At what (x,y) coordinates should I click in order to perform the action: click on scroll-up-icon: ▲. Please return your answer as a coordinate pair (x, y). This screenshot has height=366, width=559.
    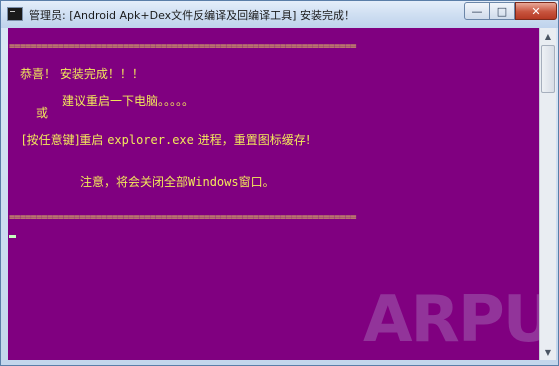
    Looking at the image, I should click on (548, 36).